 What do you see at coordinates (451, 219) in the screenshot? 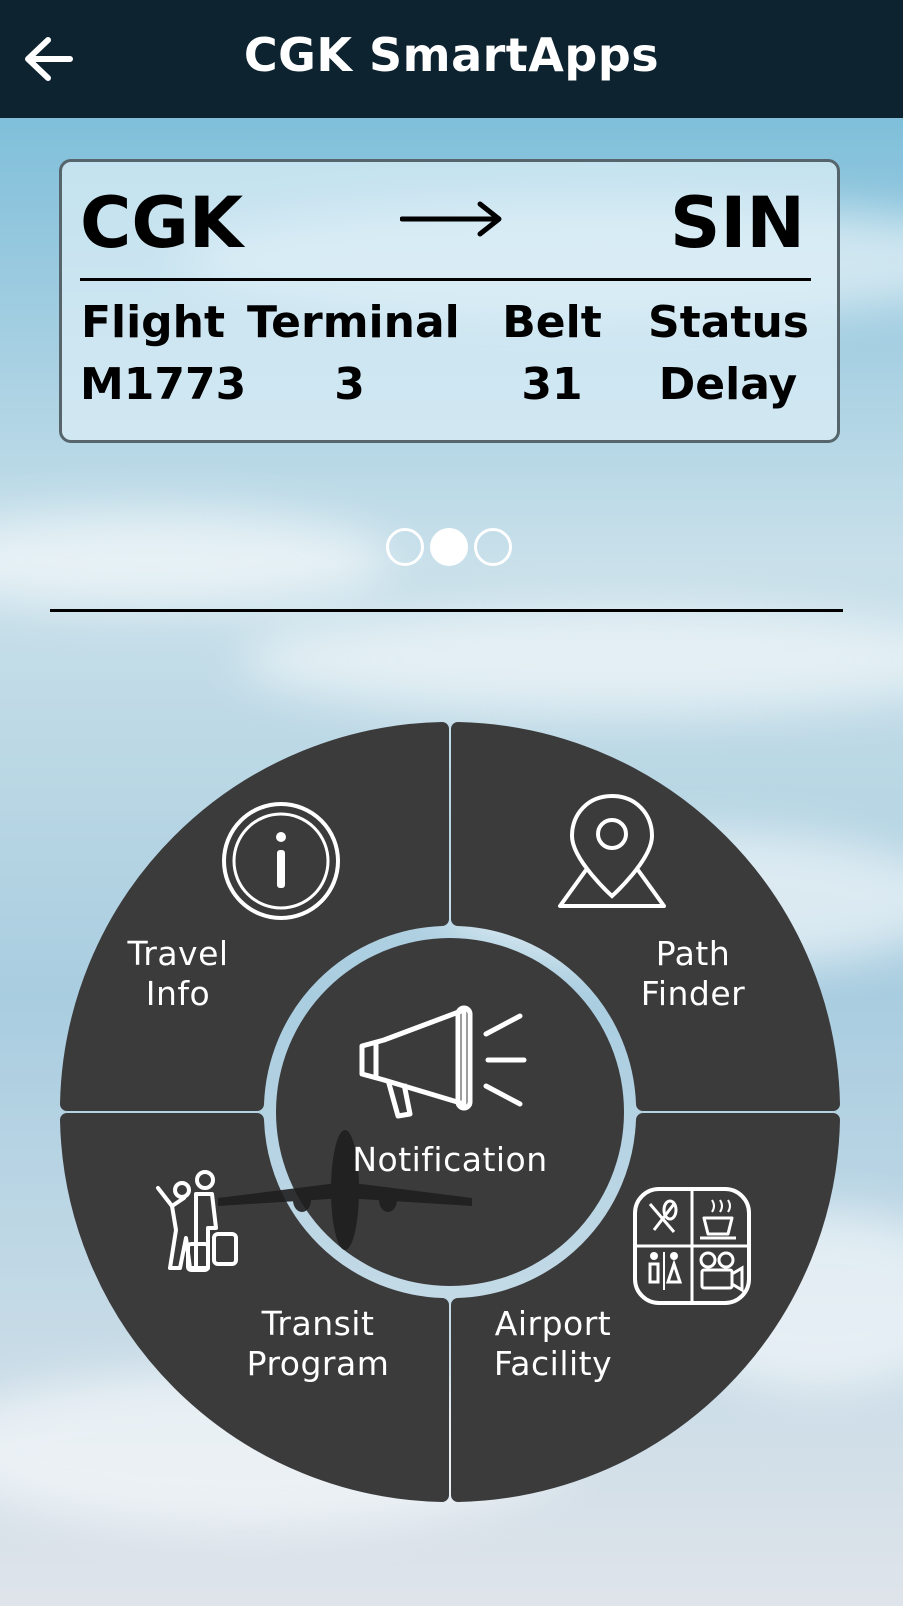
I see `arrow-right-icon` at bounding box center [451, 219].